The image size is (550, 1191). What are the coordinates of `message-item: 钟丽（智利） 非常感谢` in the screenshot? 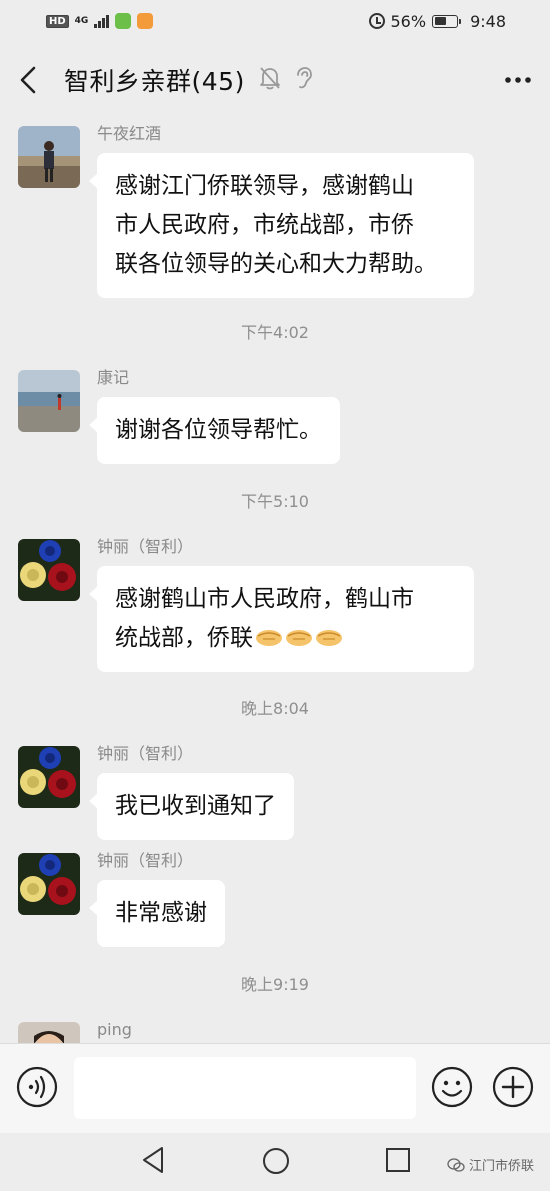 It's located at (121, 899).